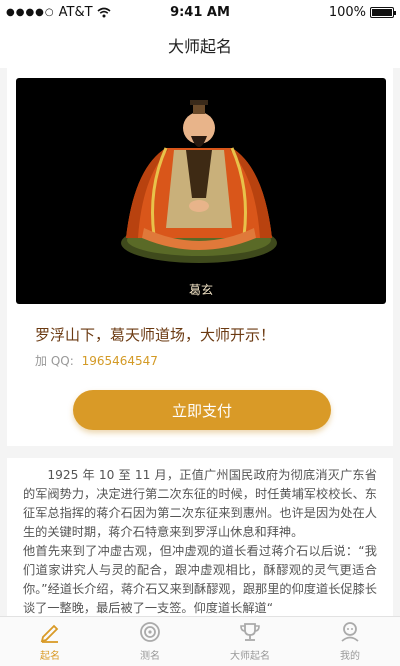 The height and width of the screenshot is (666, 400). What do you see at coordinates (120, 361) in the screenshot?
I see `qq-number: 1965464547` at bounding box center [120, 361].